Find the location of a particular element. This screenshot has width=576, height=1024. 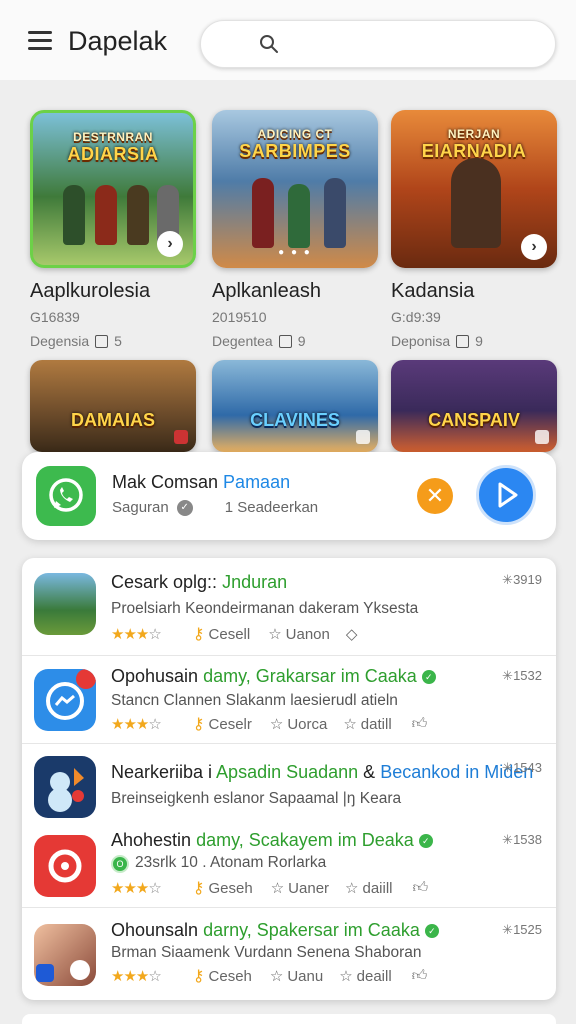

next-section-edge is located at coordinates (289, 1019).